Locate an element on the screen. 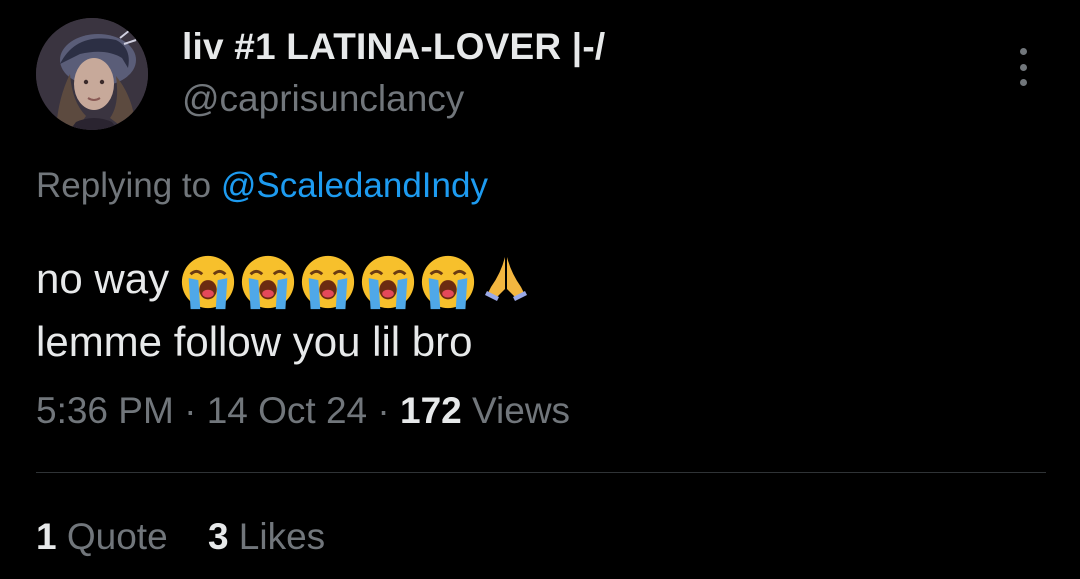 This screenshot has height=579, width=1080. avatar is located at coordinates (92, 74).